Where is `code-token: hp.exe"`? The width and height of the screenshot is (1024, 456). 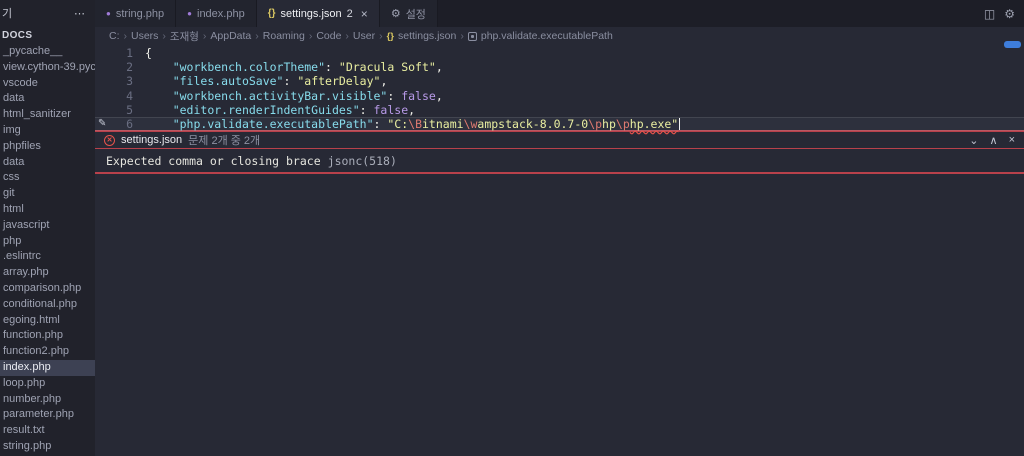 code-token: hp.exe" is located at coordinates (654, 123).